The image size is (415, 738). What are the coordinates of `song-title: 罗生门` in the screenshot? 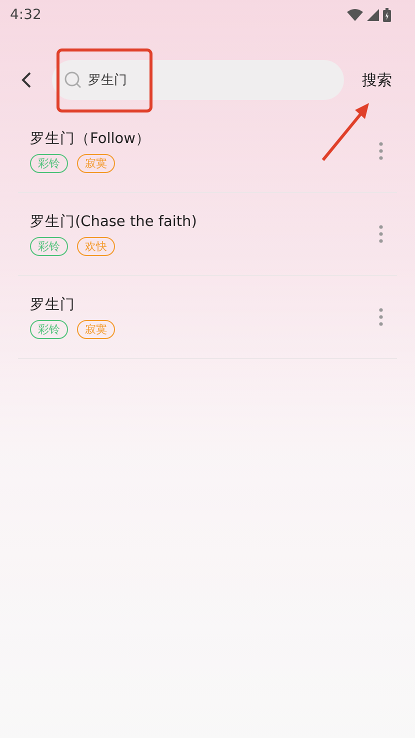 It's located at (53, 305).